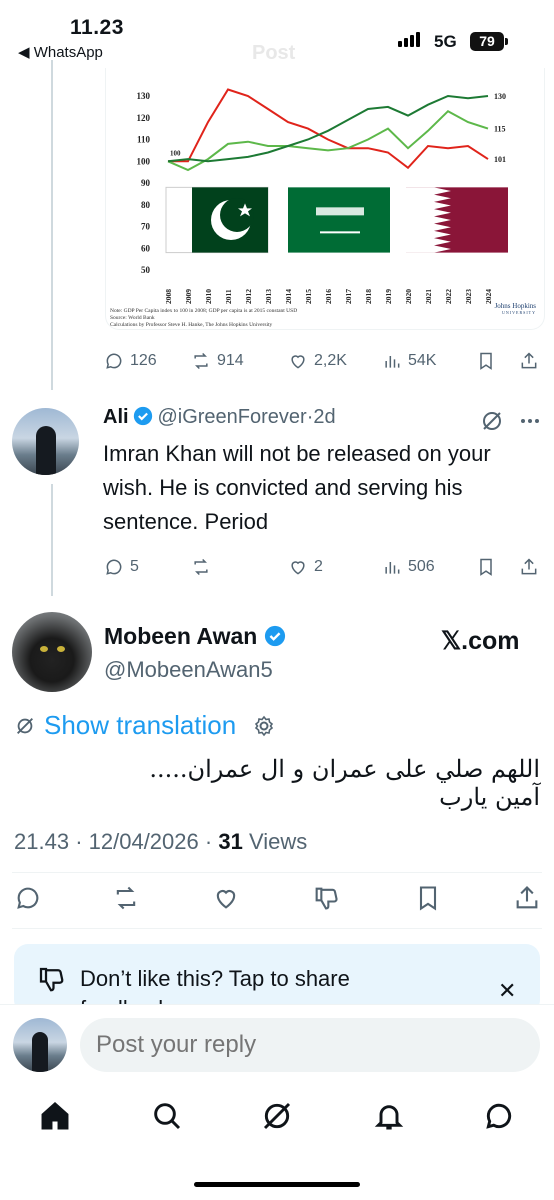 This screenshot has width=554, height=1200. I want to click on saudi-script, so click(340, 211).